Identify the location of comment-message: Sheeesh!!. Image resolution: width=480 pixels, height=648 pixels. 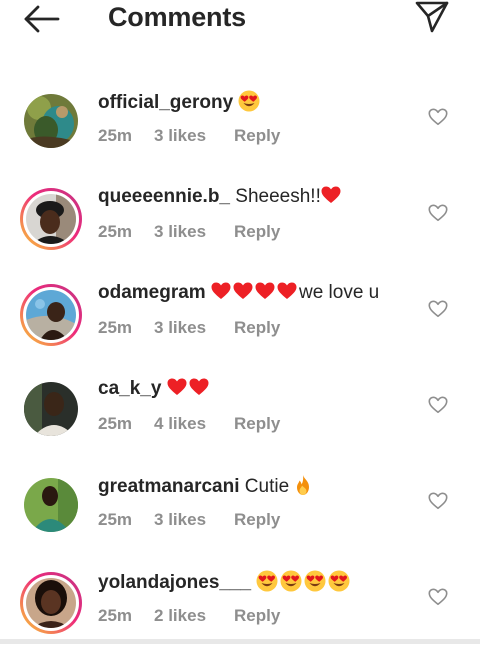
(278, 196).